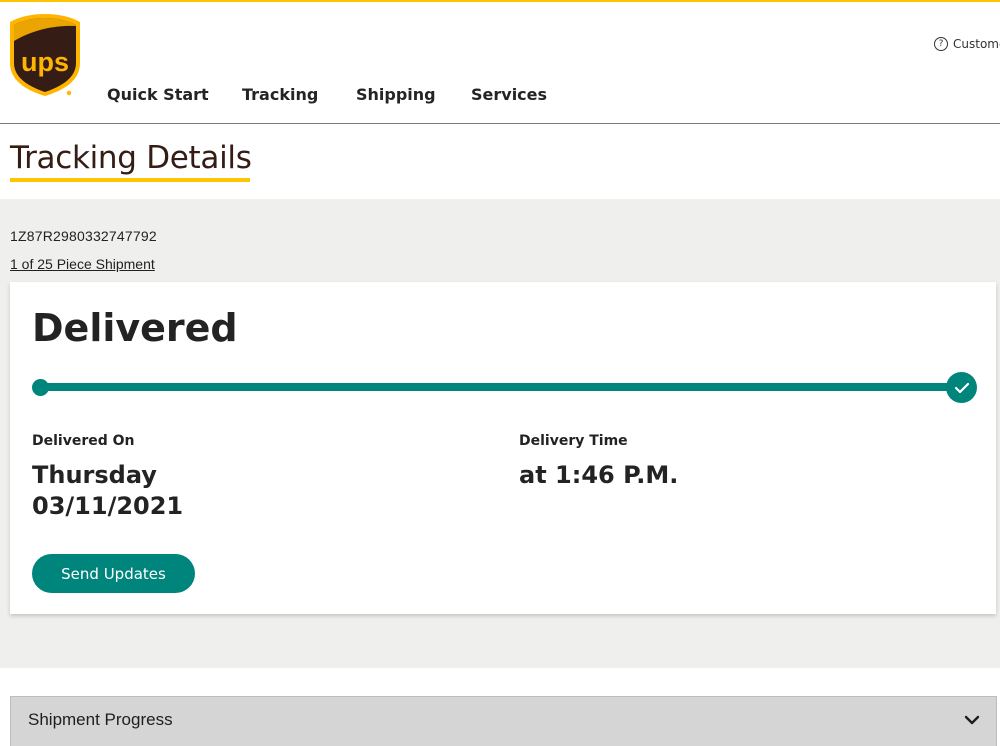  I want to click on customer-service-link: ? Custome, so click(967, 44).